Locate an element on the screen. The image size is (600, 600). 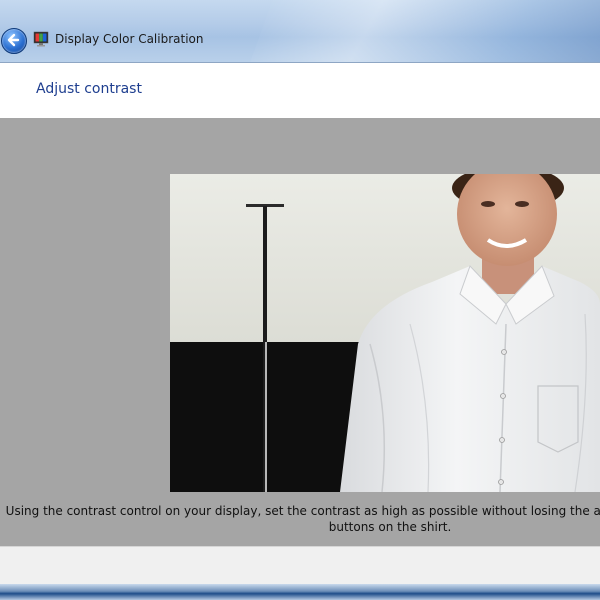
page-heading: Adjust contrast is located at coordinates (89, 89).